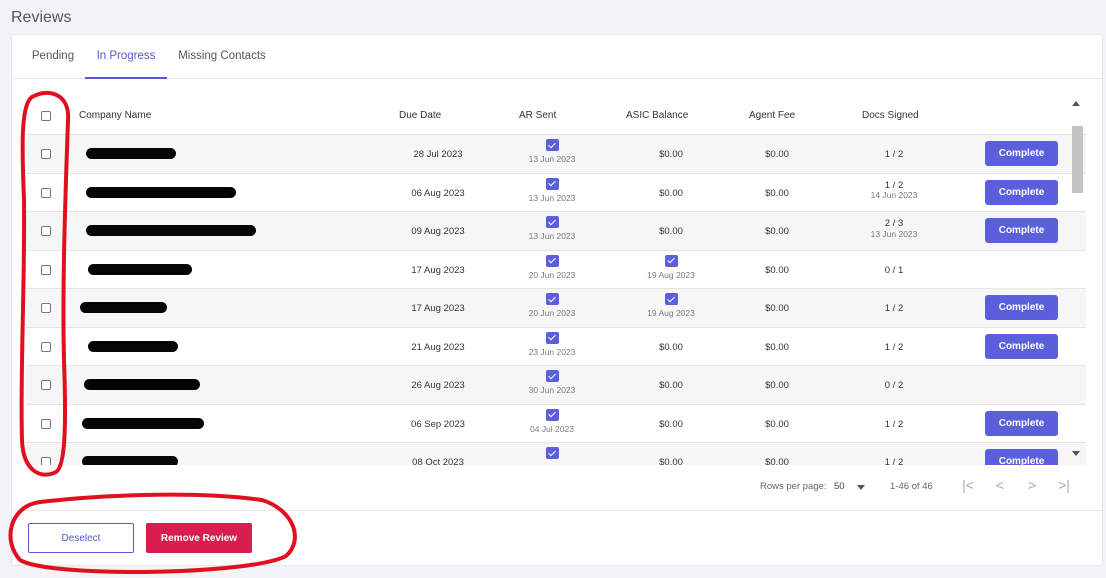 The image size is (1106, 578). What do you see at coordinates (222, 57) in the screenshot?
I see `tab-missing-contacts: Missing Contacts` at bounding box center [222, 57].